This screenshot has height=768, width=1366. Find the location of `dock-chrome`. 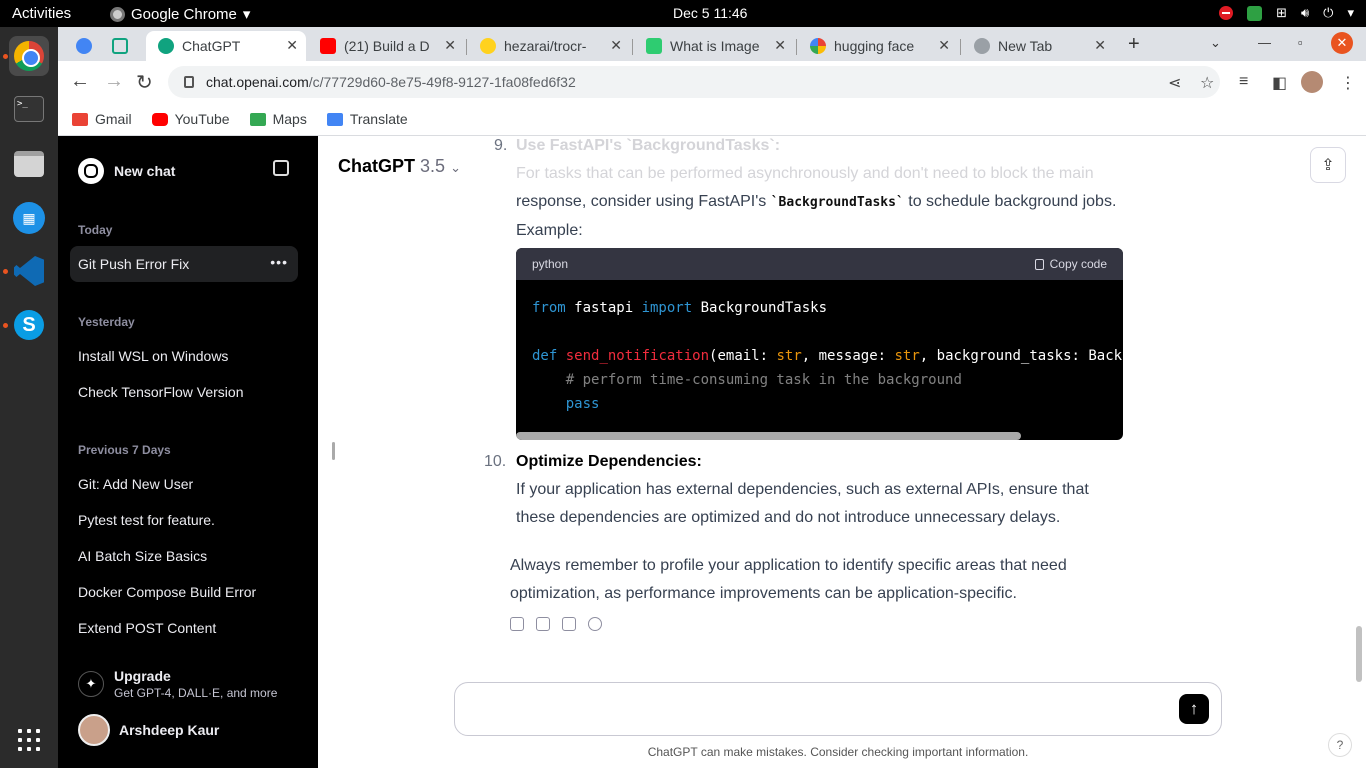

dock-chrome is located at coordinates (29, 56).